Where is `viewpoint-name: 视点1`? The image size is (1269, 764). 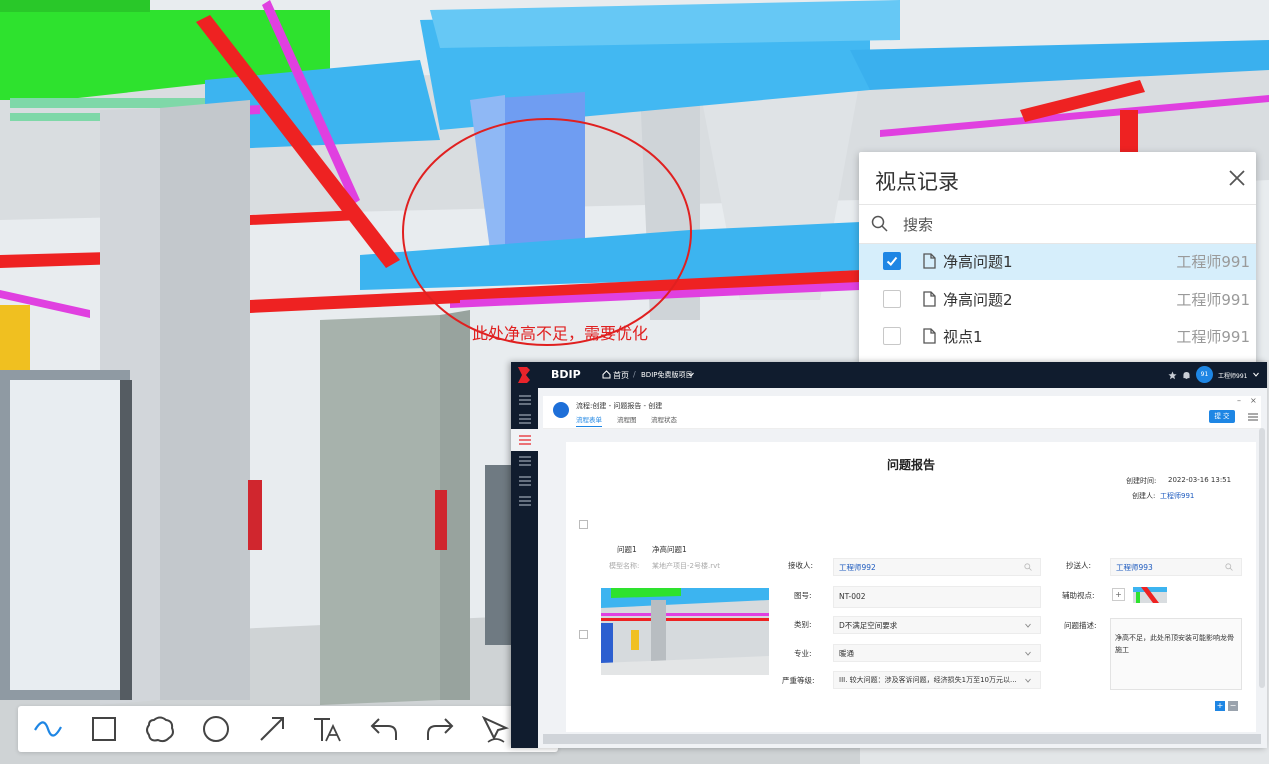 viewpoint-name: 视点1 is located at coordinates (963, 337).